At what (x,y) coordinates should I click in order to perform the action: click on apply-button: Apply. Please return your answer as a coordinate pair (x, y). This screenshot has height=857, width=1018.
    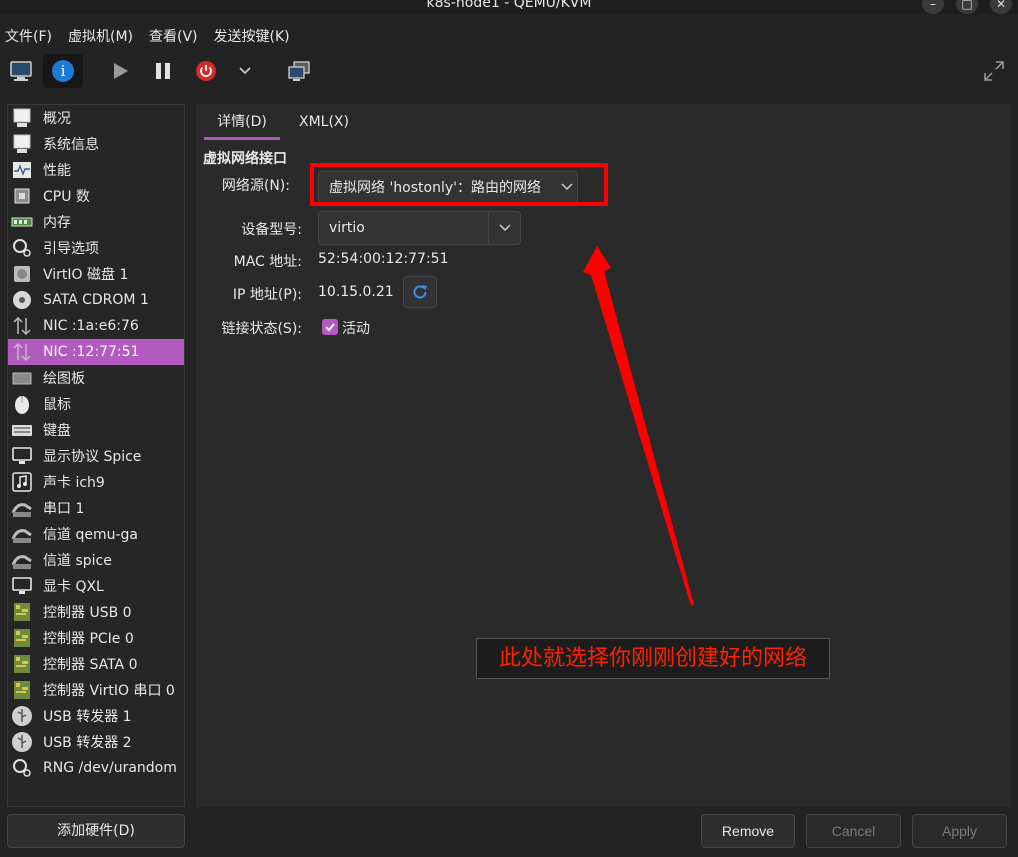
    Looking at the image, I should click on (959, 831).